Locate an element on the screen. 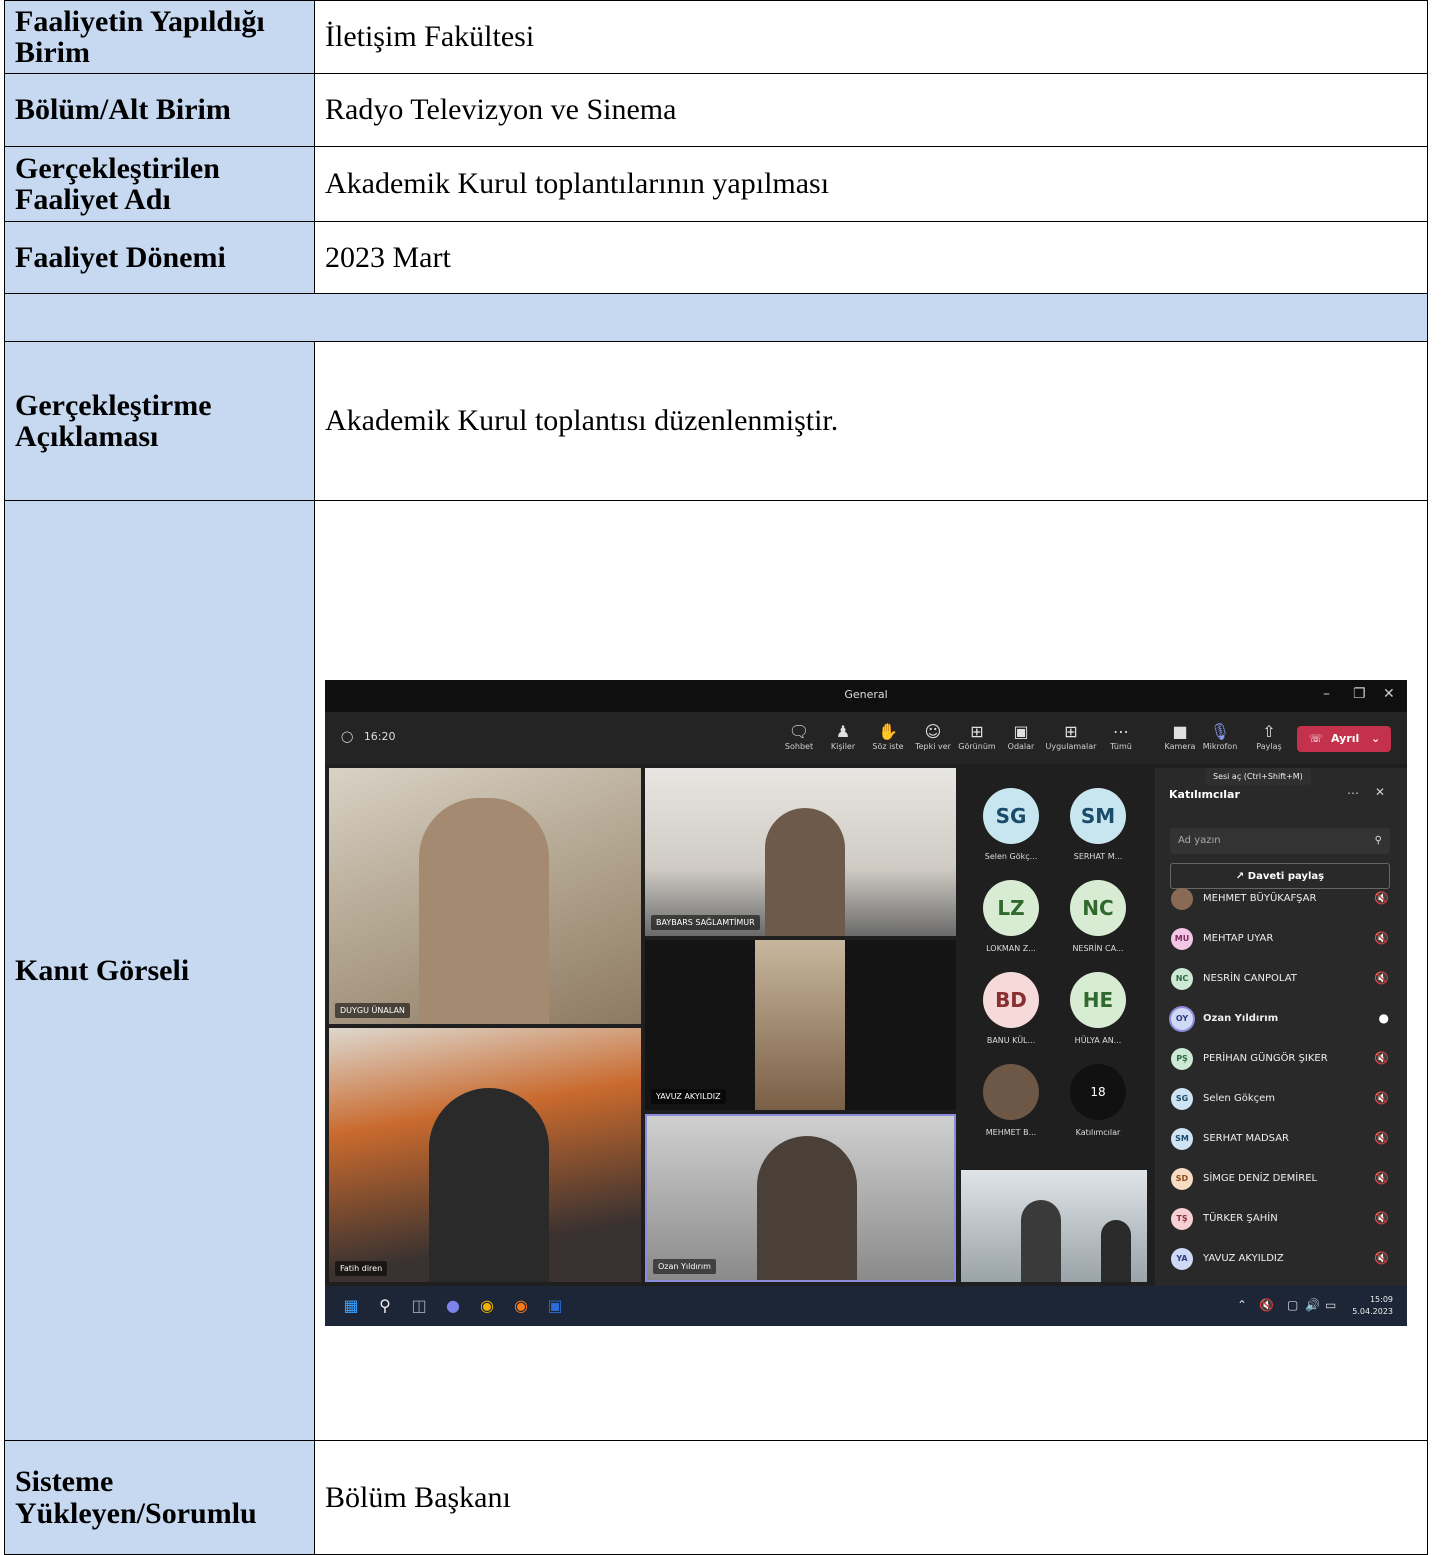 Image resolution: width=1443 pixels, height=1555 pixels. apps-button: ⊞ Uygulamalar is located at coordinates (1071, 736).